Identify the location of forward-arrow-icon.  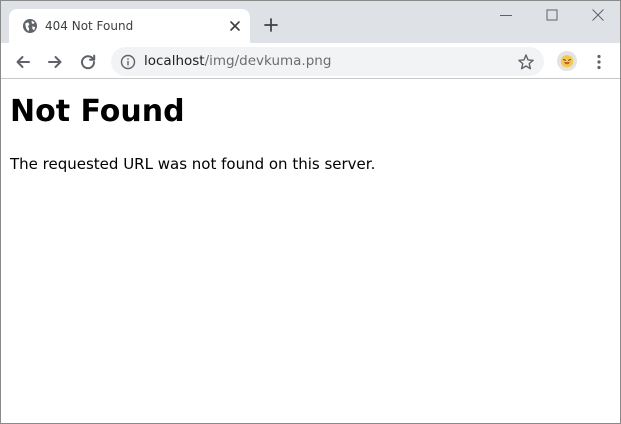
(55, 62).